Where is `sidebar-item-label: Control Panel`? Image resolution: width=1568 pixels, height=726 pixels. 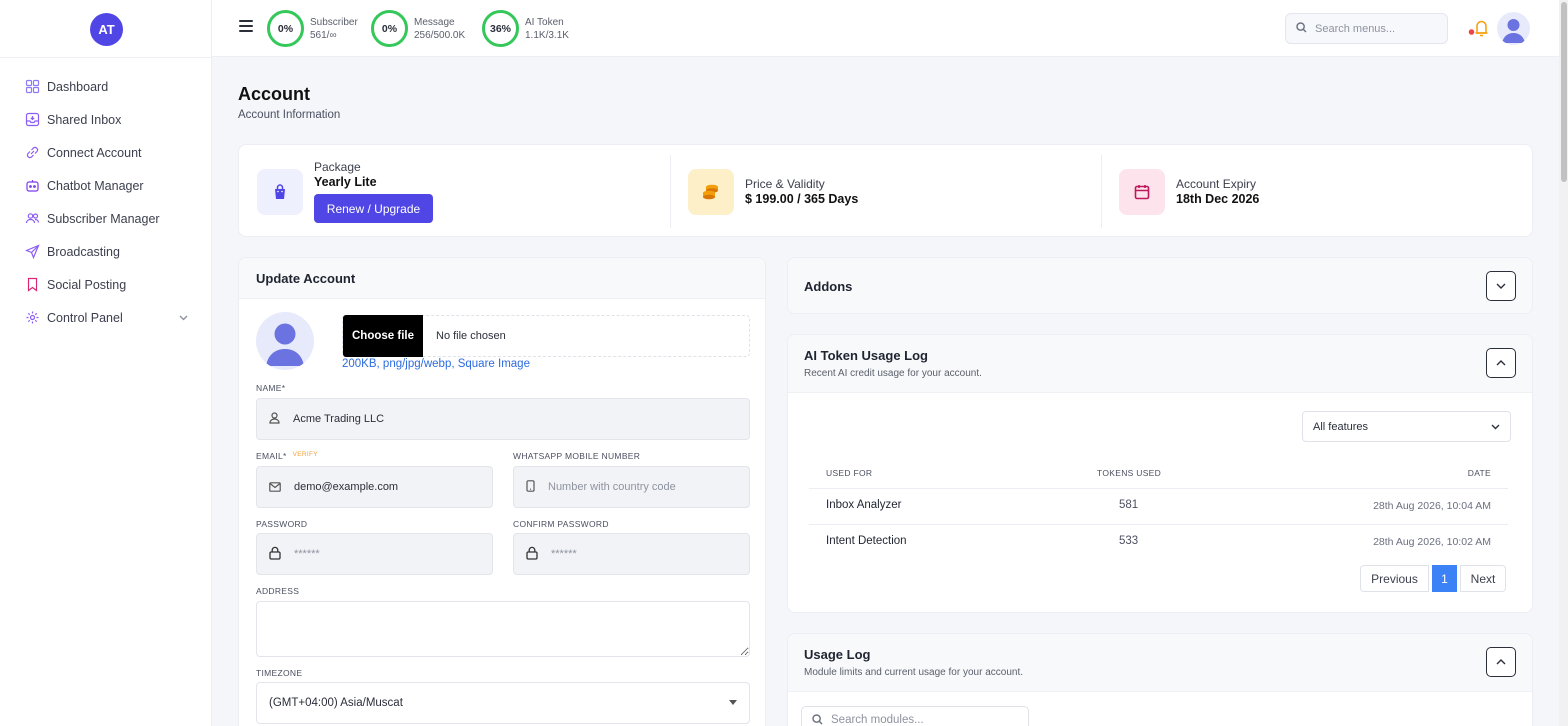 sidebar-item-label: Control Panel is located at coordinates (85, 317).